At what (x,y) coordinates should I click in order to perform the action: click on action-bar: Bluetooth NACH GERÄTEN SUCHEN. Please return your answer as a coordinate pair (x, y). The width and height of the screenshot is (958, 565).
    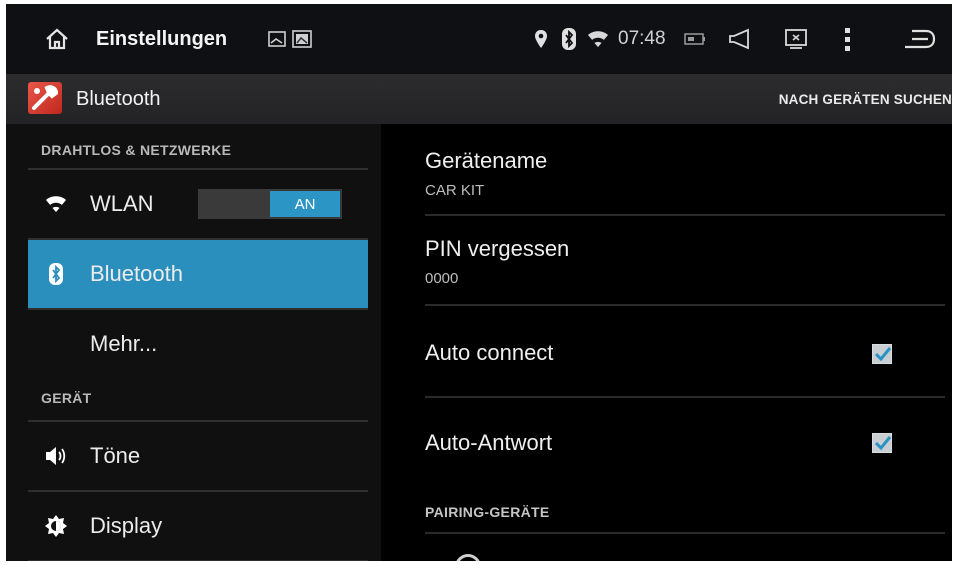
    Looking at the image, I should click on (479, 99).